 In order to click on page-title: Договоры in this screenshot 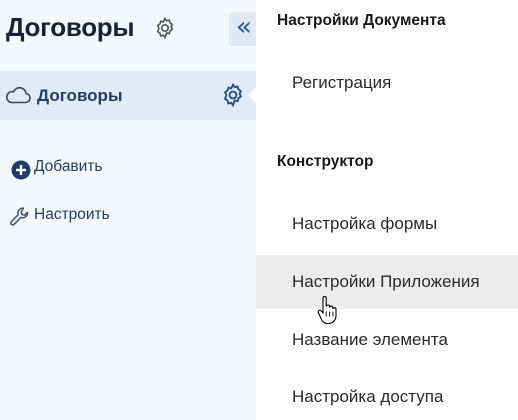, I will do `click(70, 27)`.